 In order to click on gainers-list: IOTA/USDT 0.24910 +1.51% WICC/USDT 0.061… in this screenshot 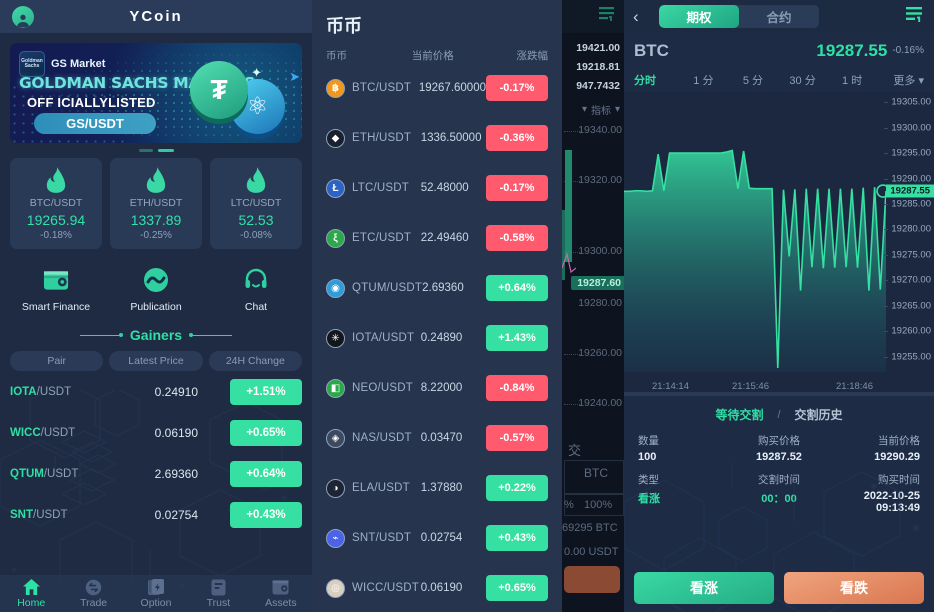, I will do `click(156, 453)`.